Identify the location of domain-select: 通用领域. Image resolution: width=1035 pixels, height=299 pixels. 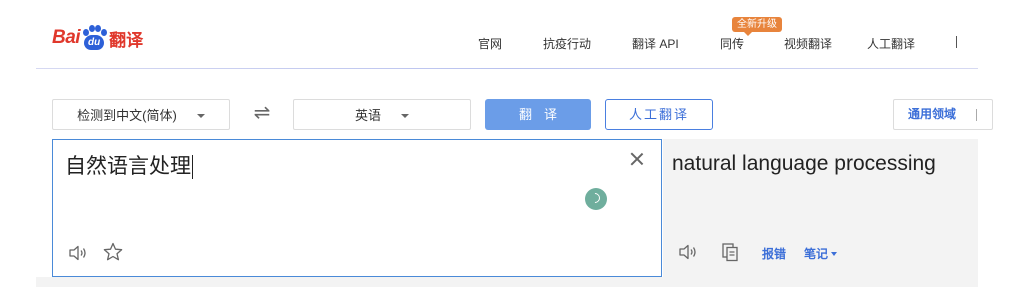
(943, 114).